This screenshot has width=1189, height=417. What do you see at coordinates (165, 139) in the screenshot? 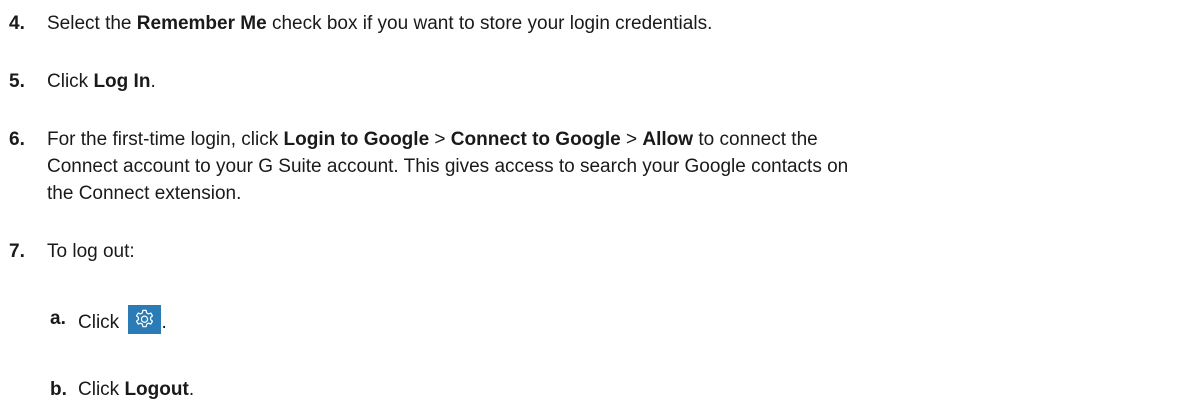
I see `step-text-segment: For the first-time login, click` at bounding box center [165, 139].